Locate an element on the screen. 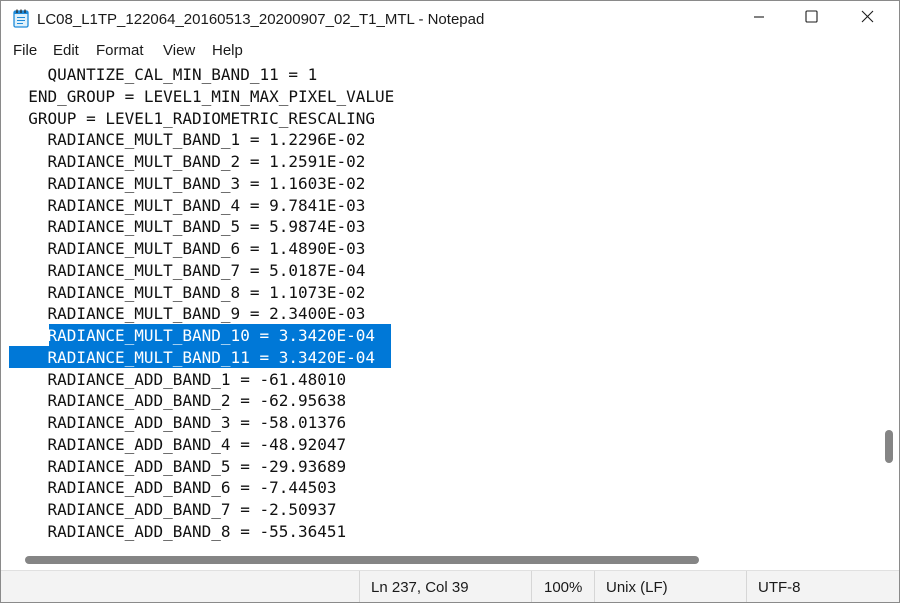  notepad-icon is located at coordinates (21, 18).